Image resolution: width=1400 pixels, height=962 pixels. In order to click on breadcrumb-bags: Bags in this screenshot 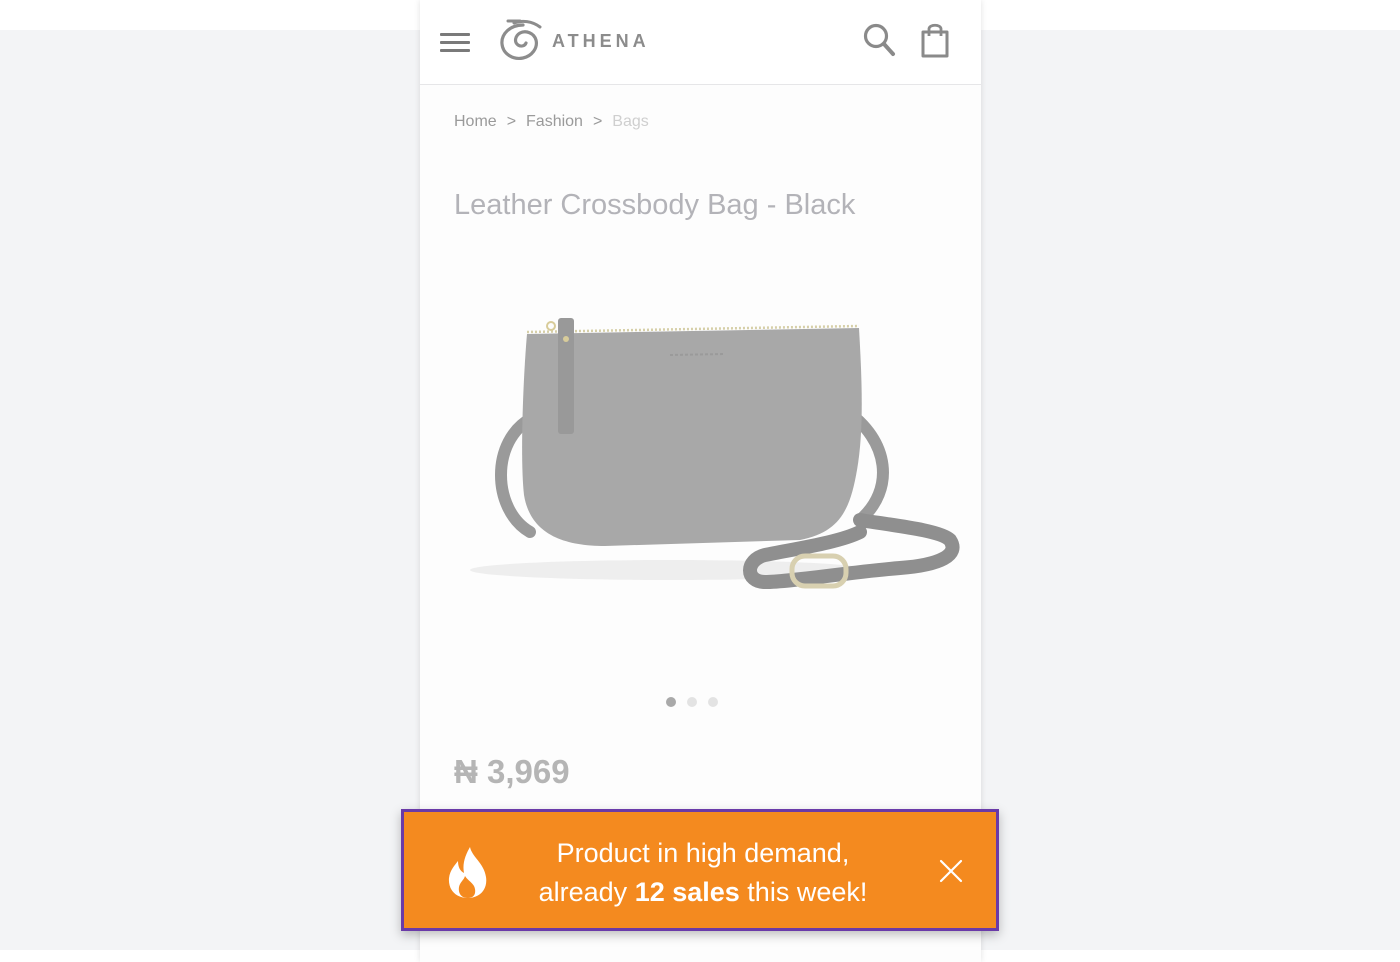, I will do `click(630, 121)`.